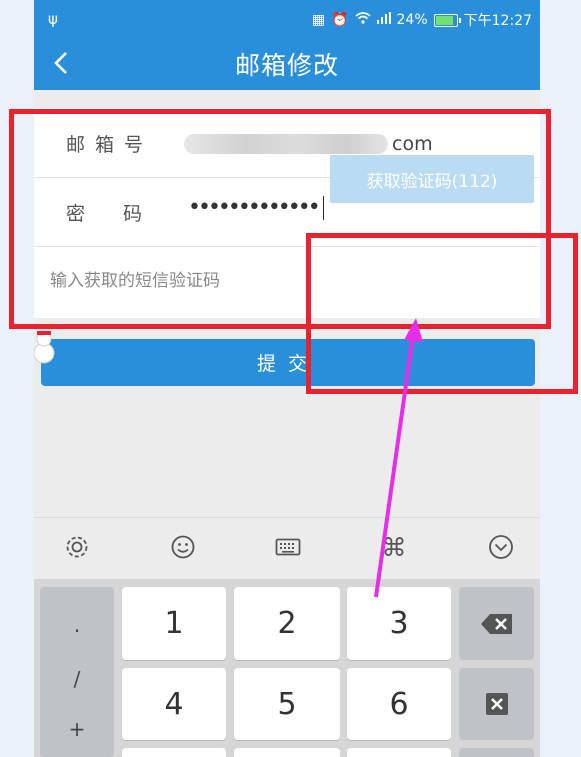 The width and height of the screenshot is (581, 757). I want to click on usb-icon: ψ, so click(53, 19).